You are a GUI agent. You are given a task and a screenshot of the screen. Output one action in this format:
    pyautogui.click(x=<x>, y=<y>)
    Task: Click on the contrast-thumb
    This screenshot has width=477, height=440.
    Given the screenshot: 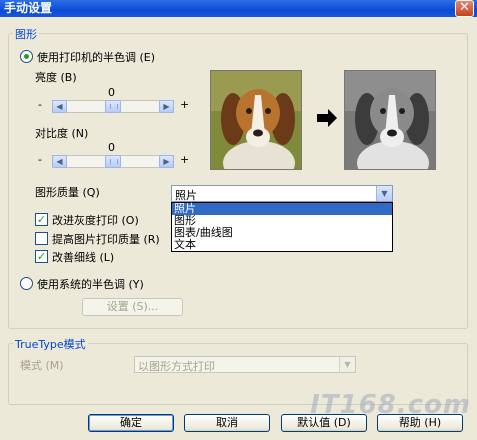 What is the action you would take?
    pyautogui.click(x=113, y=161)
    